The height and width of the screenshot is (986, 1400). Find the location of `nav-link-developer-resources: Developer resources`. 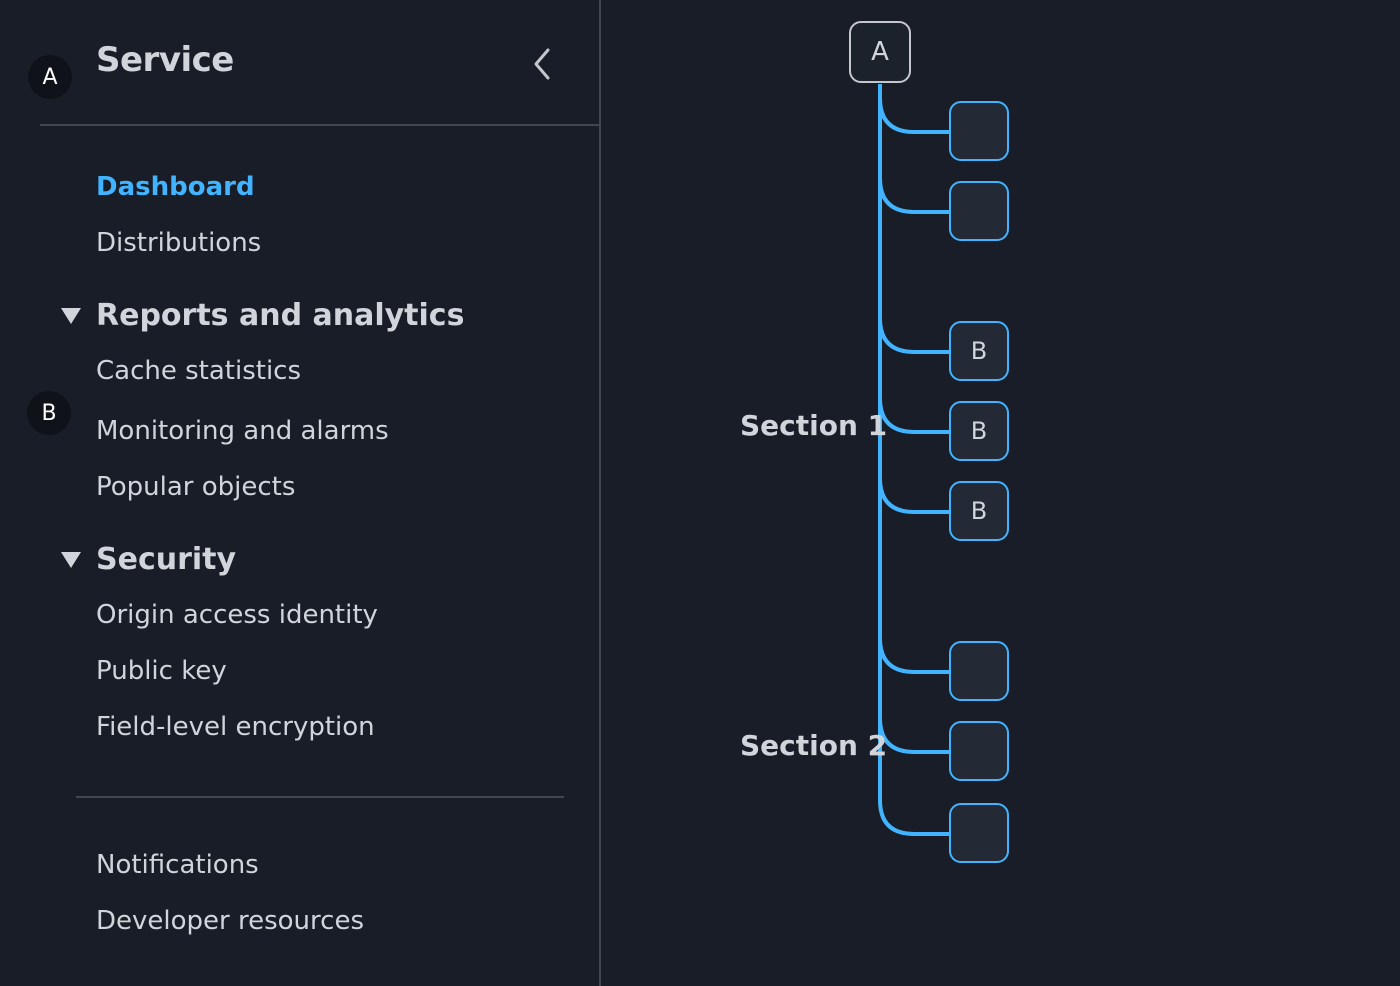

nav-link-developer-resources: Developer resources is located at coordinates (230, 921).